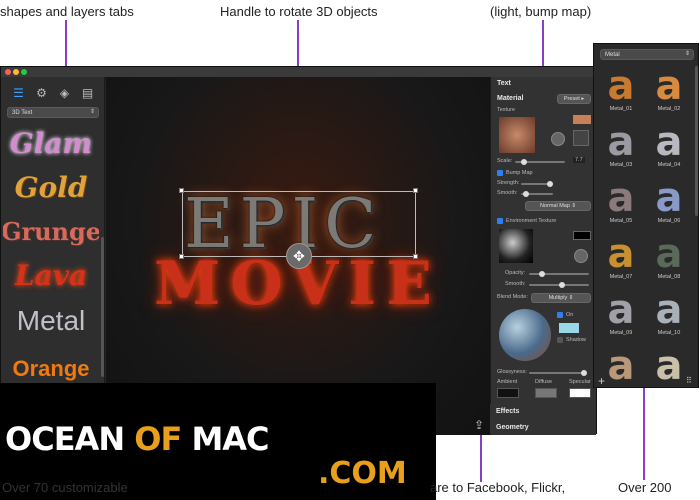 The image size is (700, 500). I want to click on light-on-checkbox, so click(560, 315).